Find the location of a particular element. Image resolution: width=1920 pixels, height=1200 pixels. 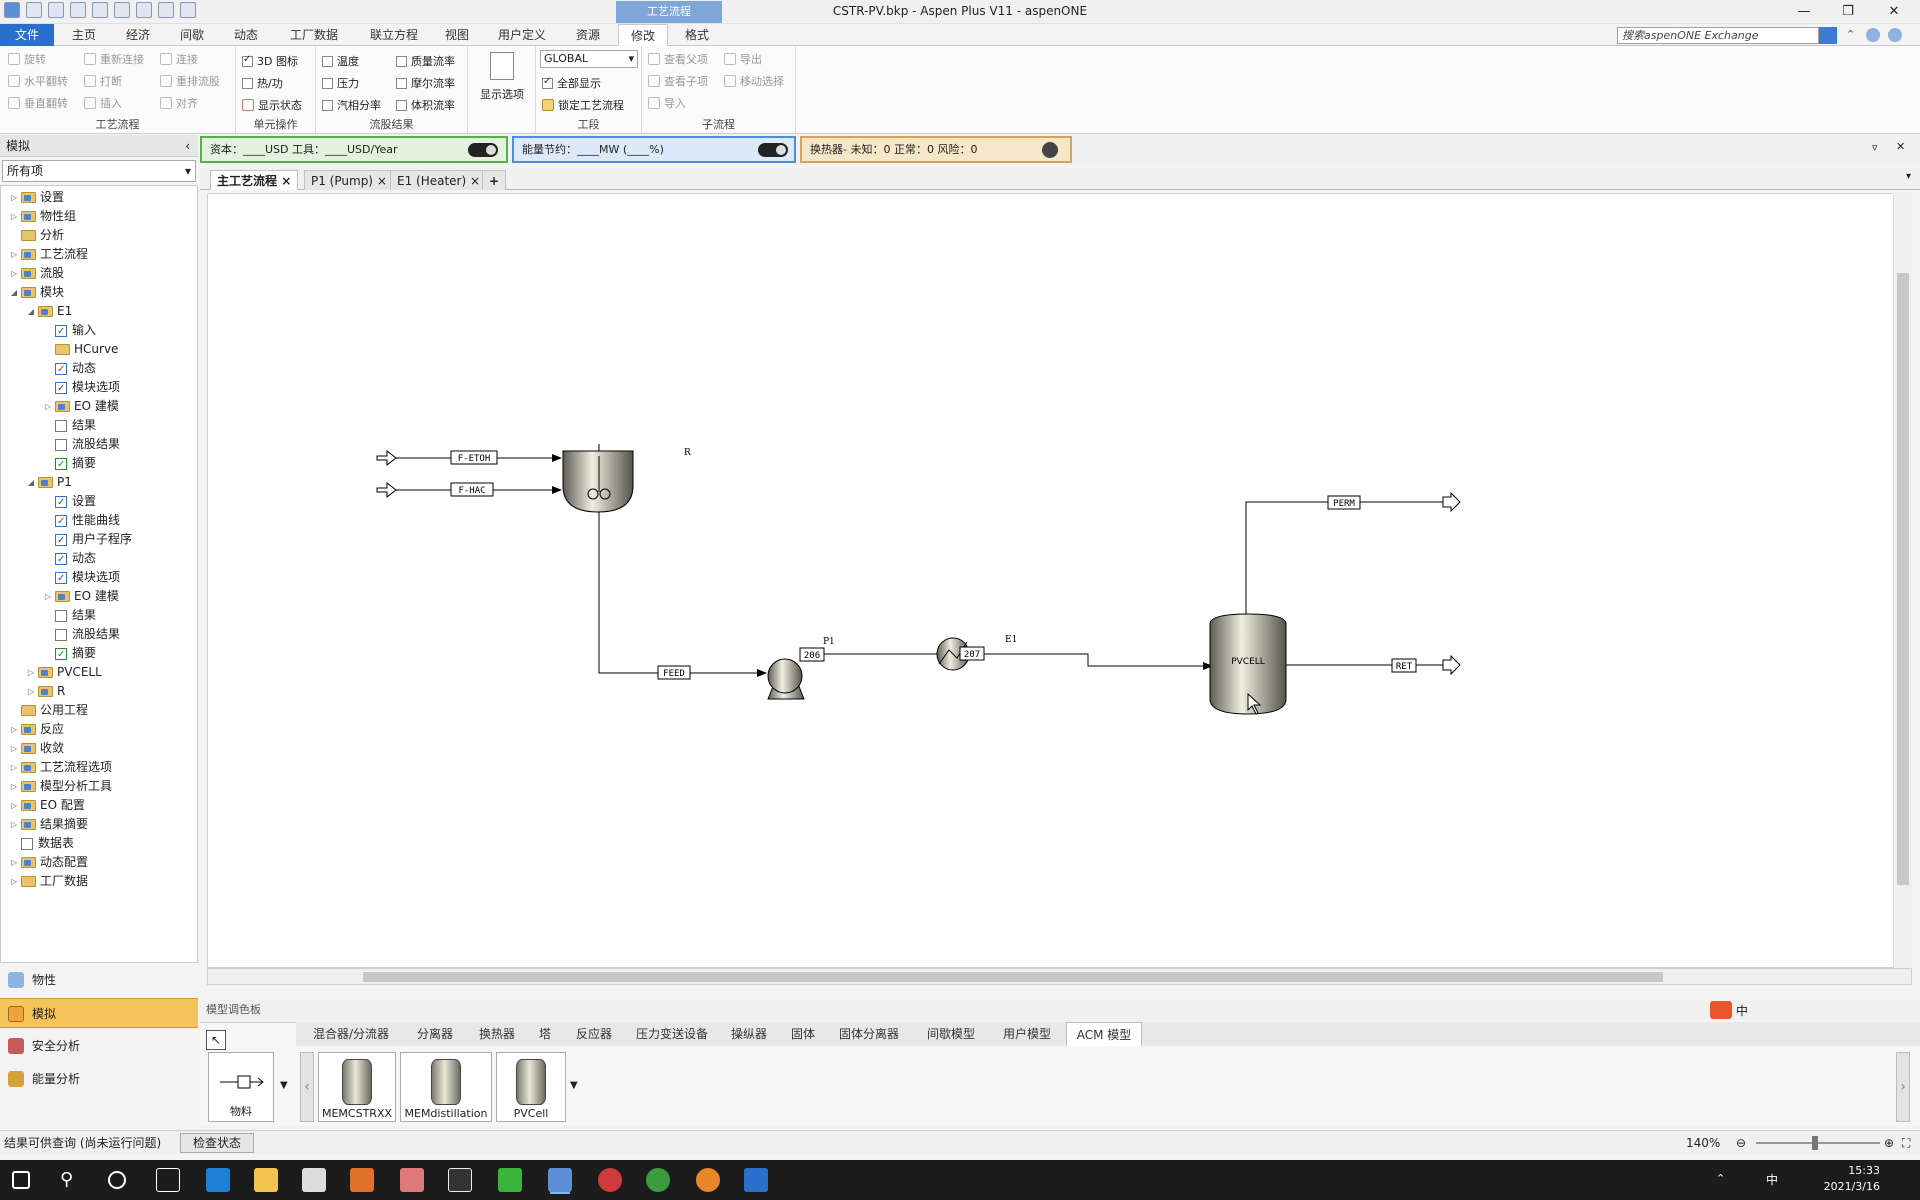

stream-label-f-etoh: F-ETOH is located at coordinates (474, 459).